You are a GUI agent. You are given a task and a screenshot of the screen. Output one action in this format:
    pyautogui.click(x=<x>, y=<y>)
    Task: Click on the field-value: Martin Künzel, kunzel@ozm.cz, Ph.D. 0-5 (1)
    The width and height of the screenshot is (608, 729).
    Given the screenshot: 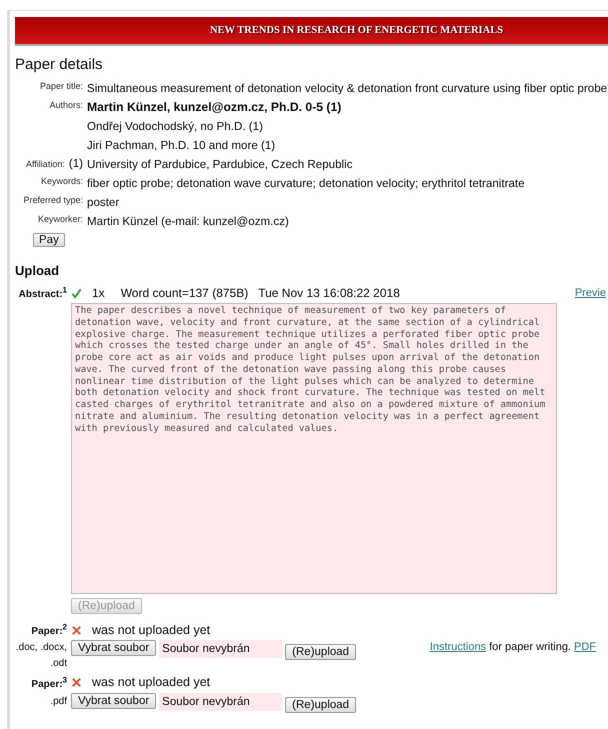 What is the action you would take?
    pyautogui.click(x=214, y=107)
    